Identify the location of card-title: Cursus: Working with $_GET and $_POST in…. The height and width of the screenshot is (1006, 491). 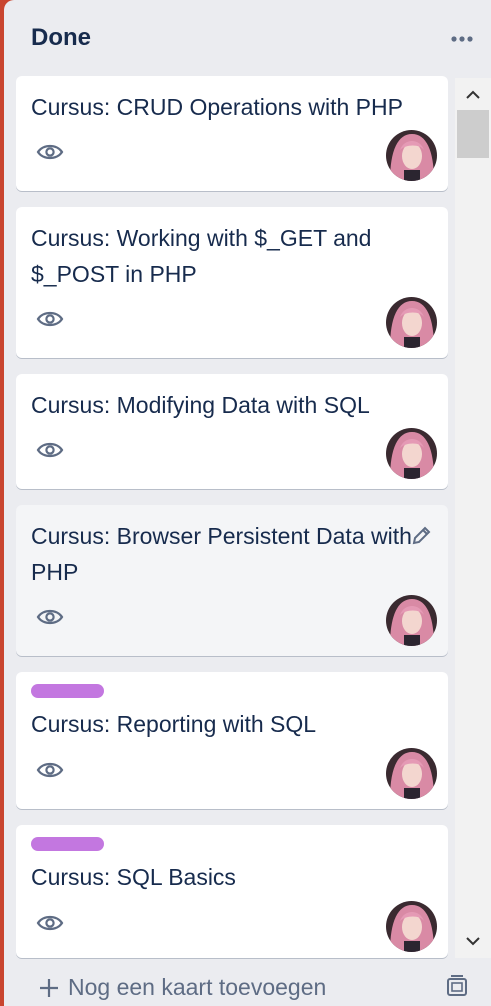
(201, 256).